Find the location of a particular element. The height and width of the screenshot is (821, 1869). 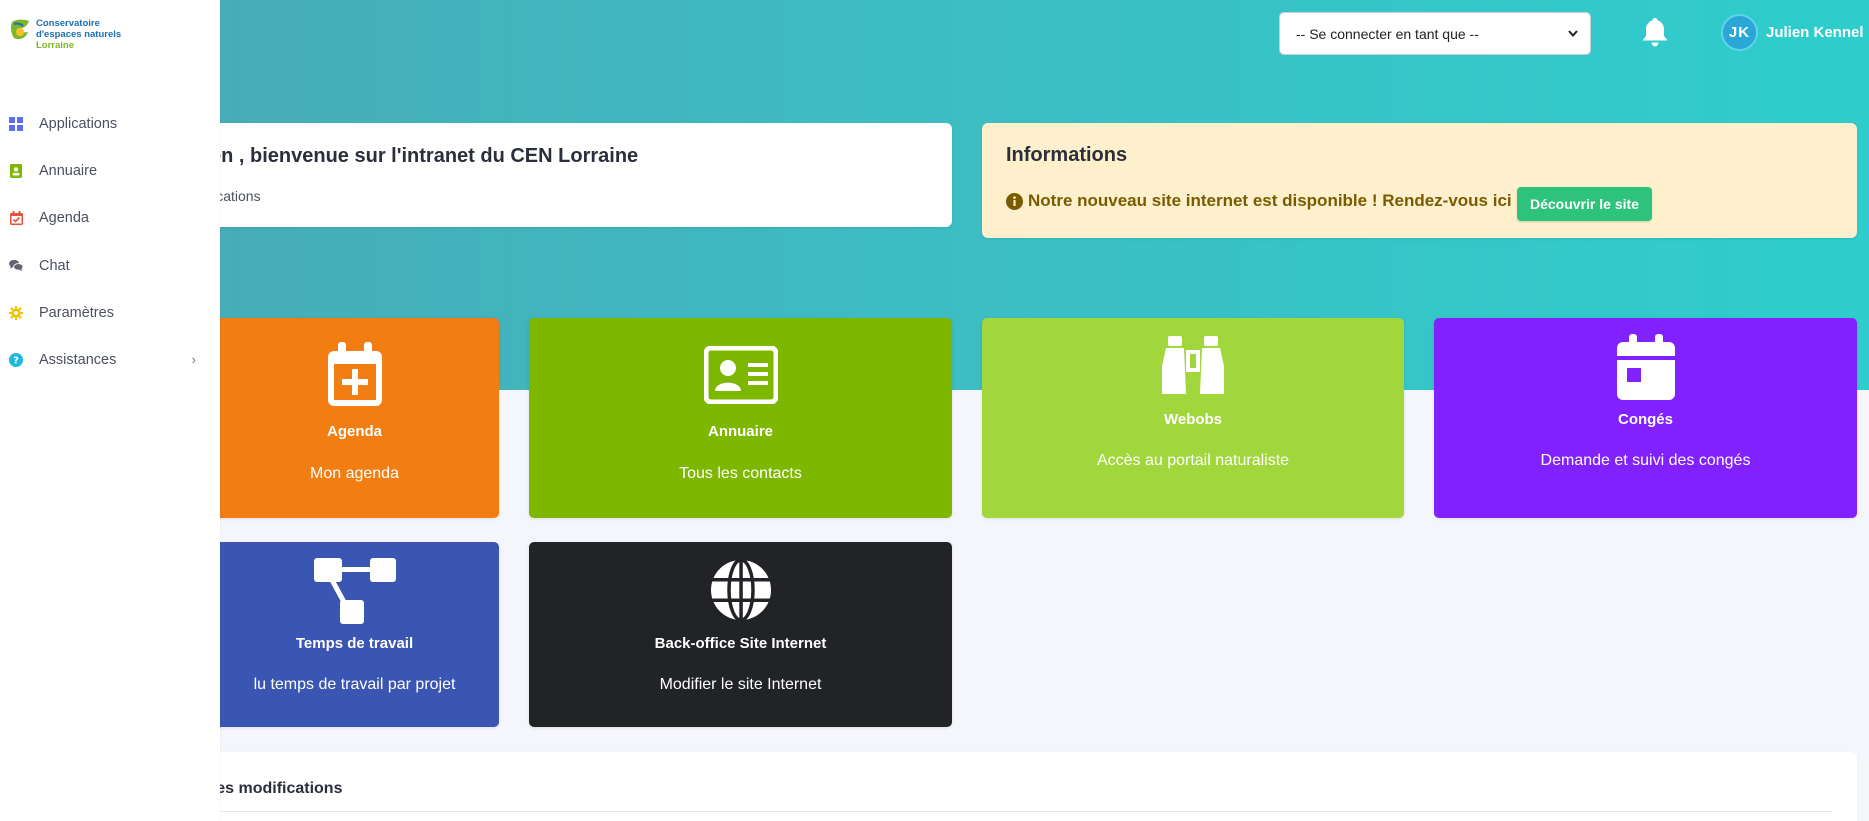

tile-agenda: Agenda Mon agenda is located at coordinates (354, 418).